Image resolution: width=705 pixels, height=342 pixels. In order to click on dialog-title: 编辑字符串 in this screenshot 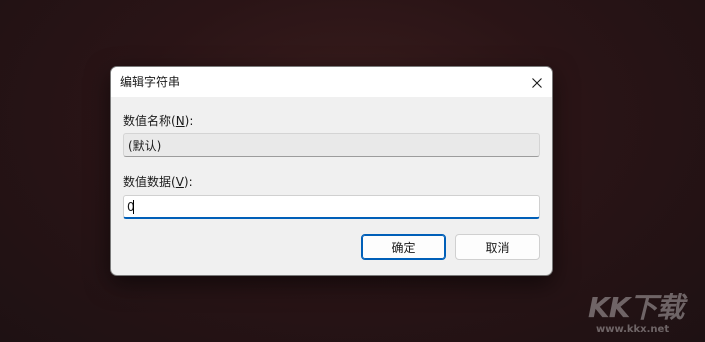, I will do `click(150, 82)`.